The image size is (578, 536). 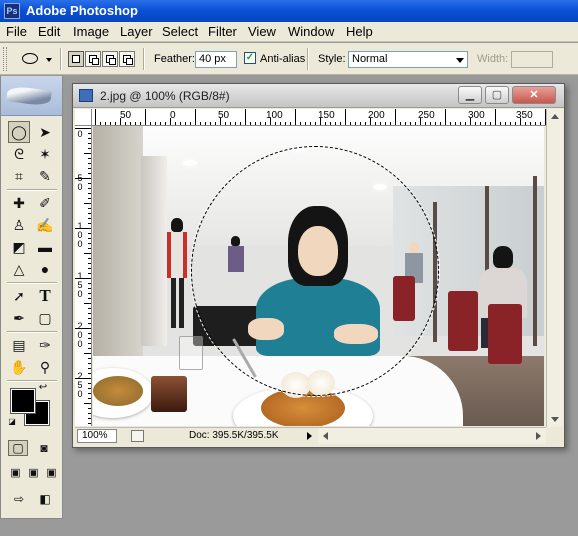 I want to click on menu-filter: Filter, so click(x=222, y=31).